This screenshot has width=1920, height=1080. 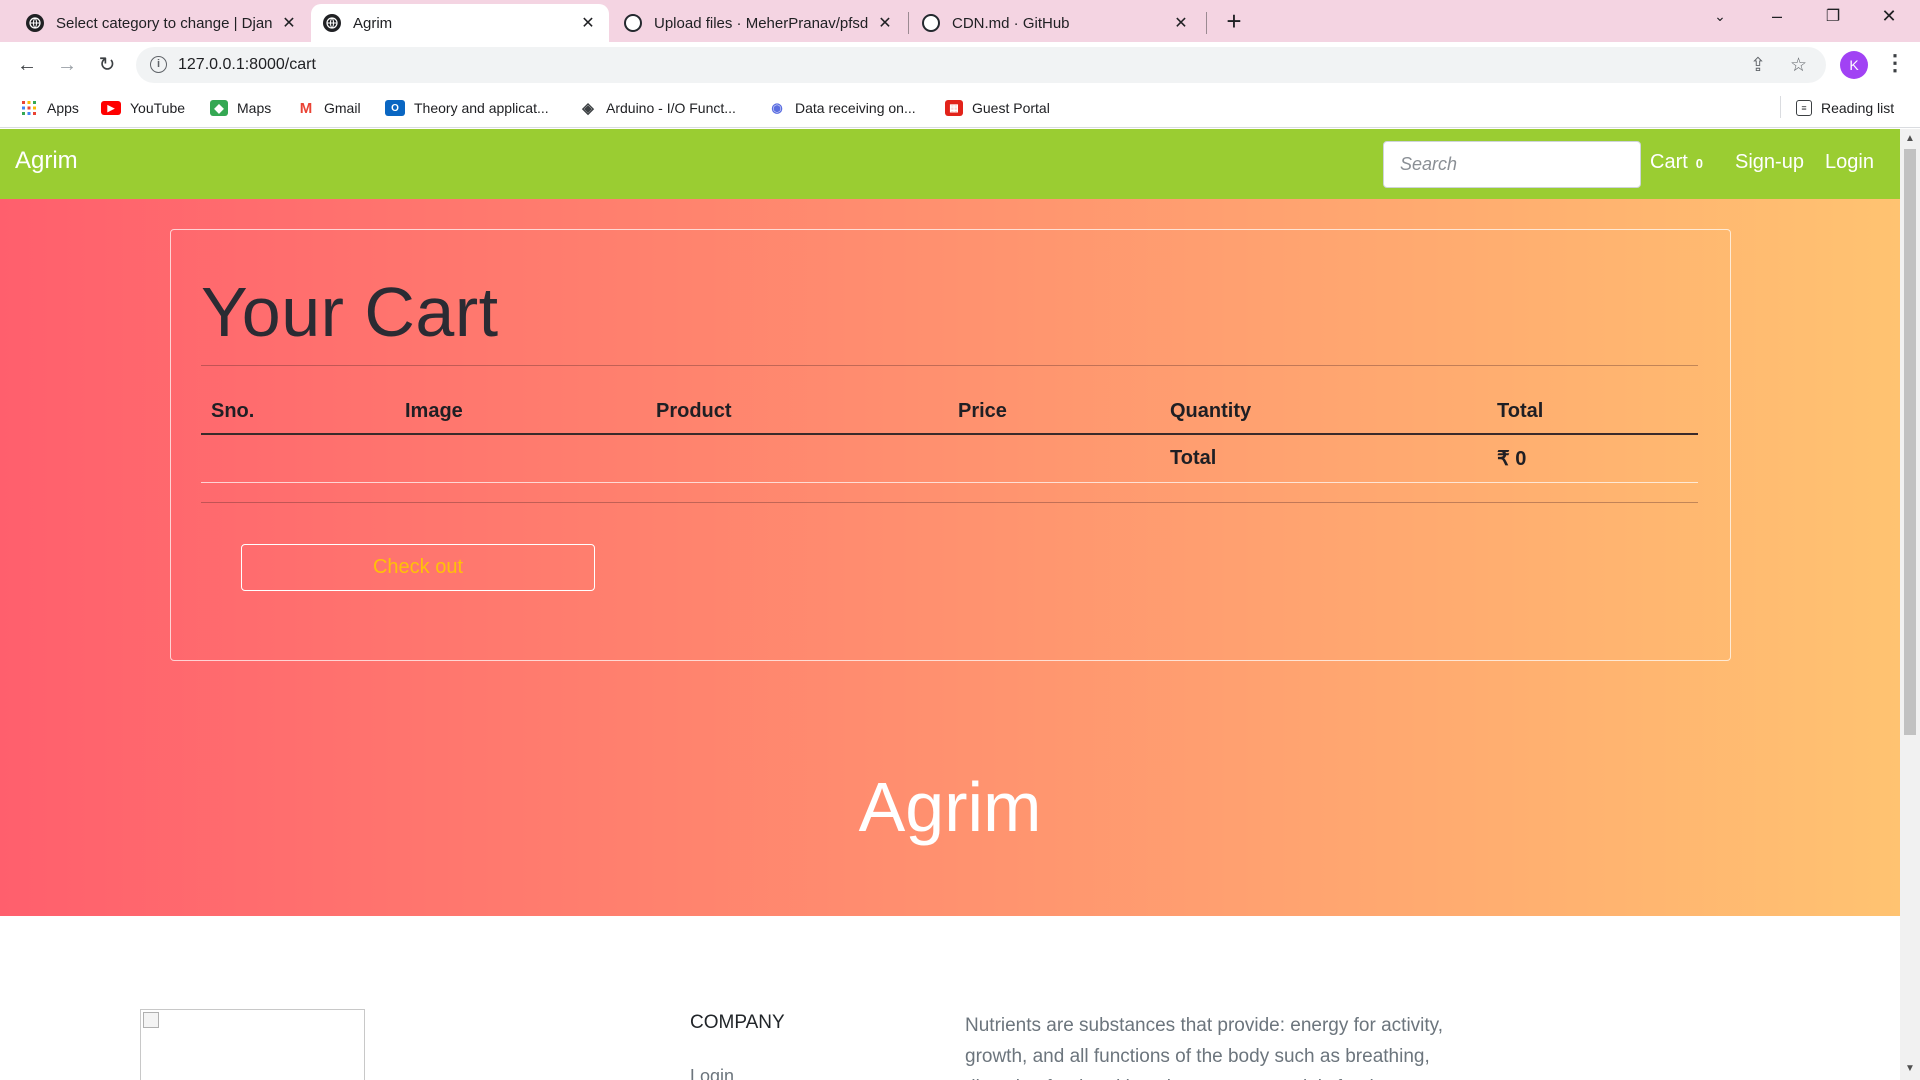 I want to click on page-scrollbar: ▲ ▼, so click(x=1910, y=604).